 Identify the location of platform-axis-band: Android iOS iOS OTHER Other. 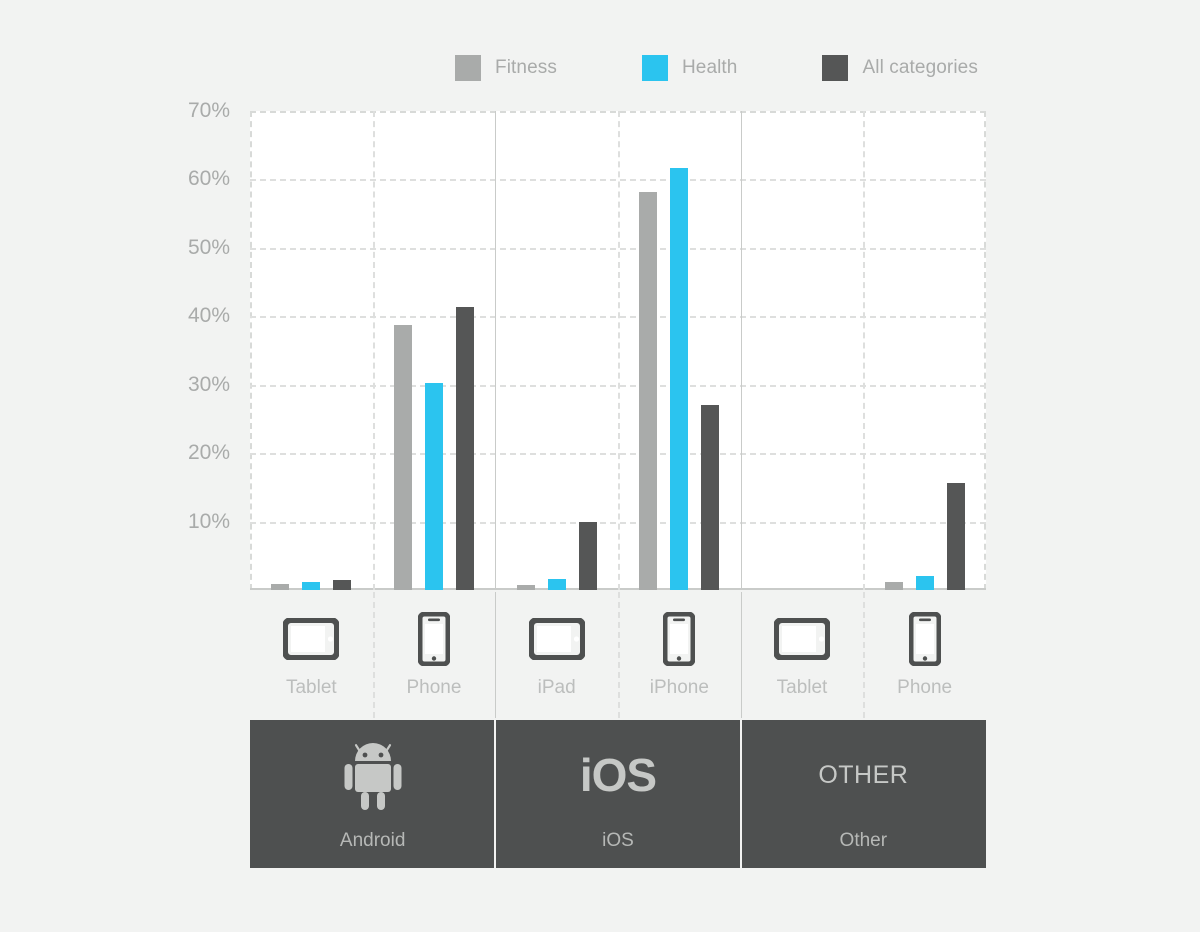
(618, 794).